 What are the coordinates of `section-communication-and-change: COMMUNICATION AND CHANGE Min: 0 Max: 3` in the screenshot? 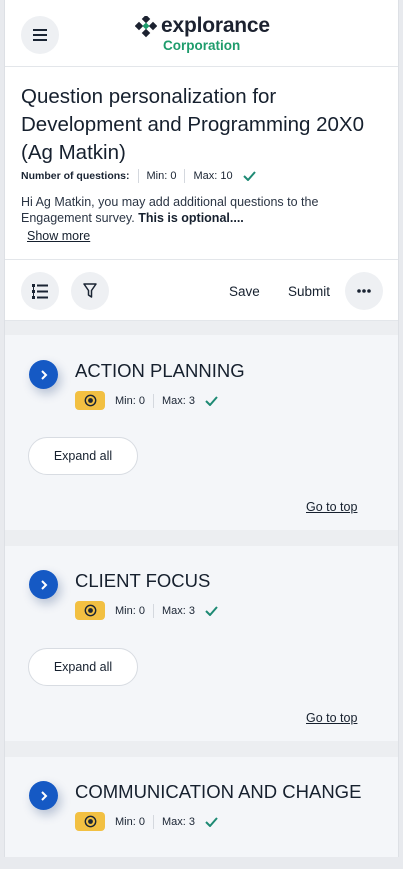 It's located at (201, 807).